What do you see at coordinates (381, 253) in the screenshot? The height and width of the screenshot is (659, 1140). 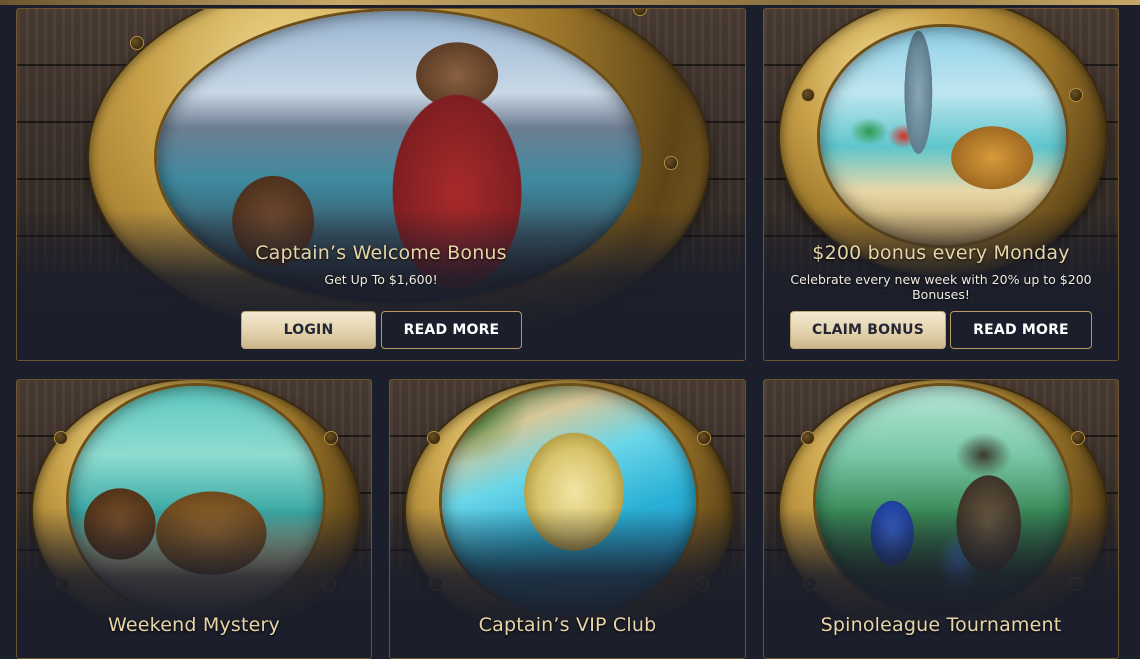 I see `promo-title: Captain’s Welcome Bonus` at bounding box center [381, 253].